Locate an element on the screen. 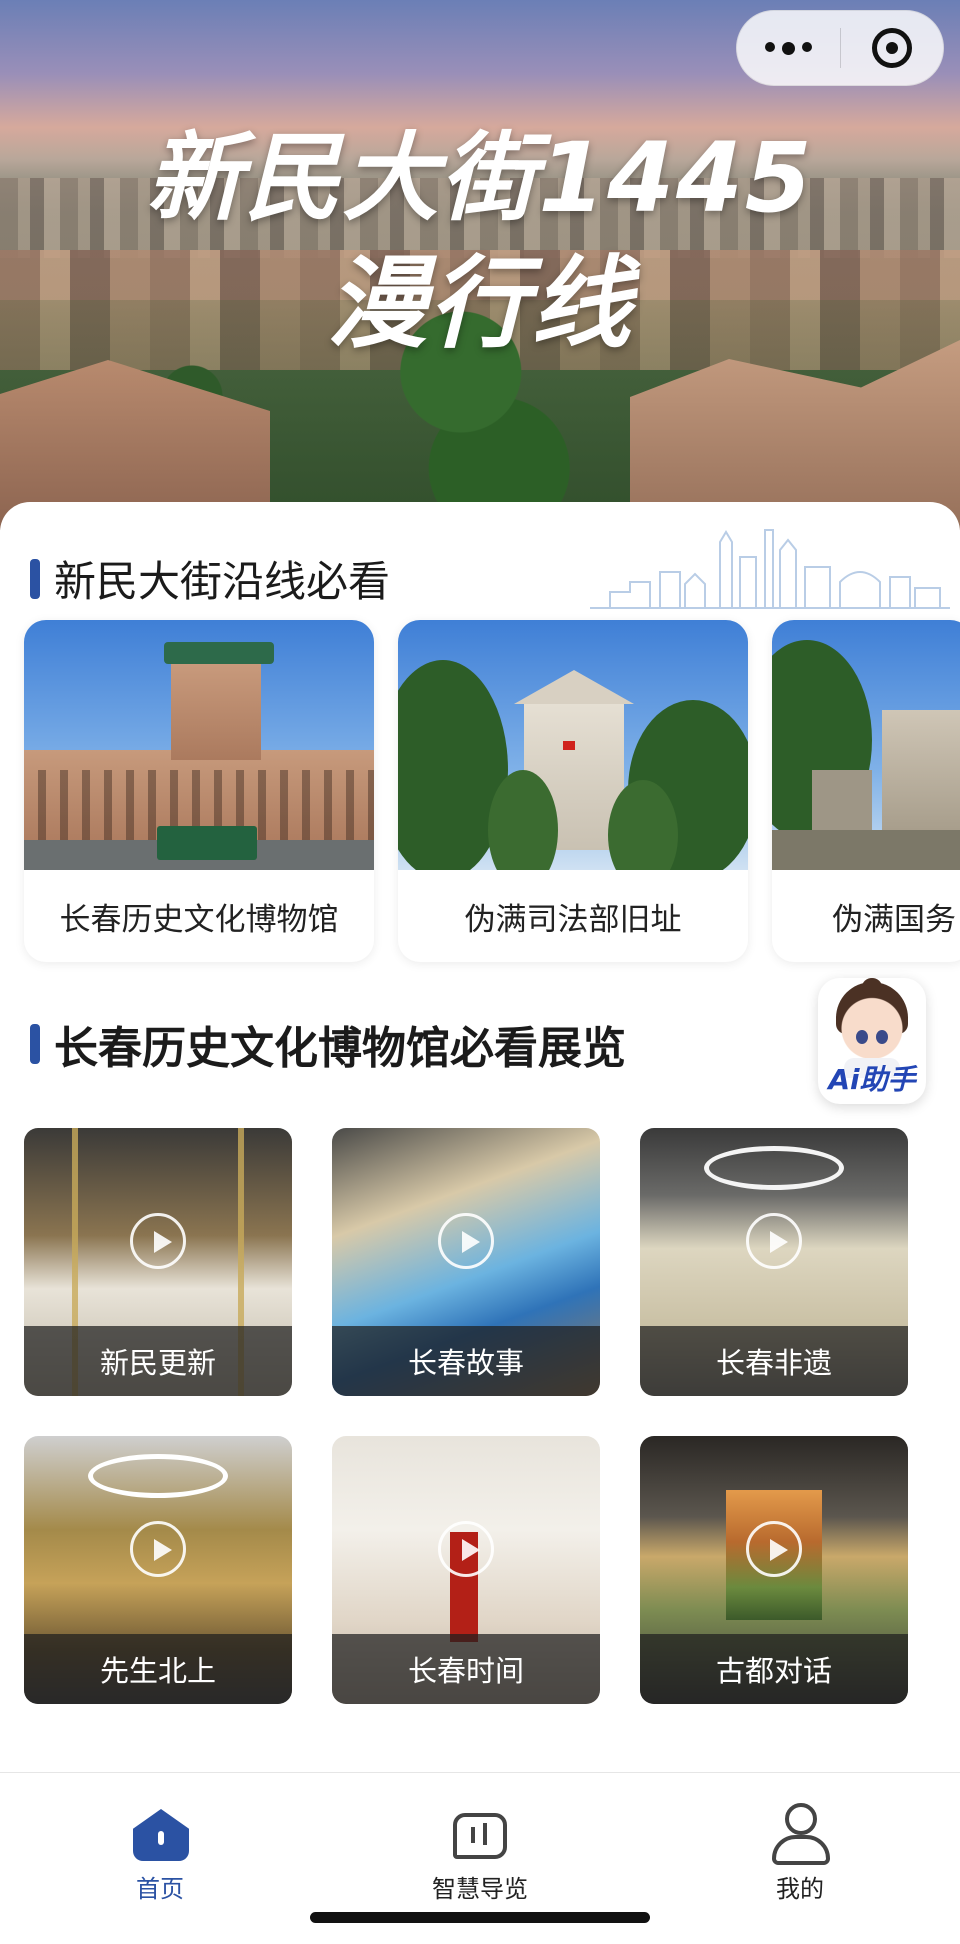 Image resolution: width=960 pixels, height=1944 pixels. miniprogram-capsule is located at coordinates (840, 48).